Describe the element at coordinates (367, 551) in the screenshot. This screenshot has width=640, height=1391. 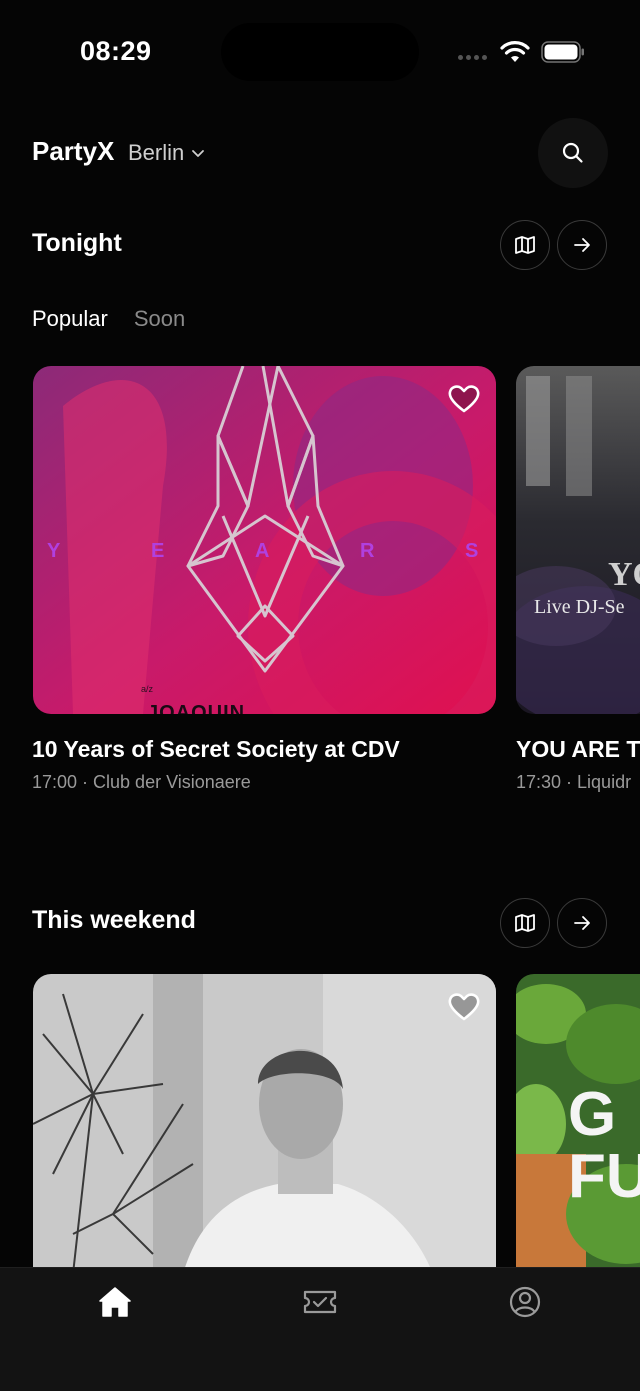
I see `poster-letter: R` at that location.